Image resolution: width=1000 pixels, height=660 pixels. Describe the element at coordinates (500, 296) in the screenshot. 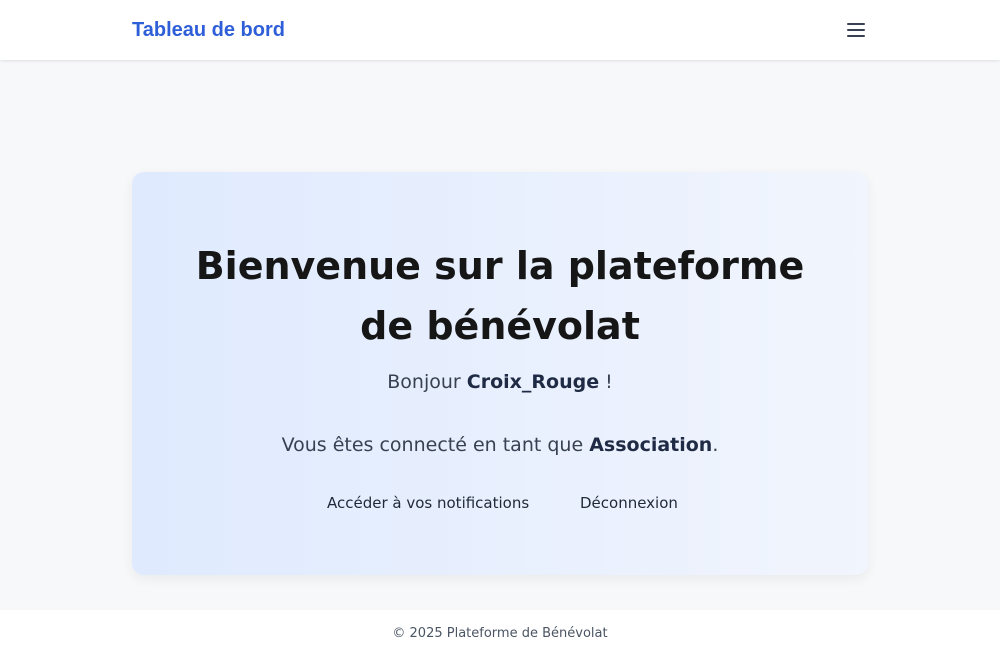

I see `welcome-title: Bienvenue sur la plateforme de bénévolat` at that location.